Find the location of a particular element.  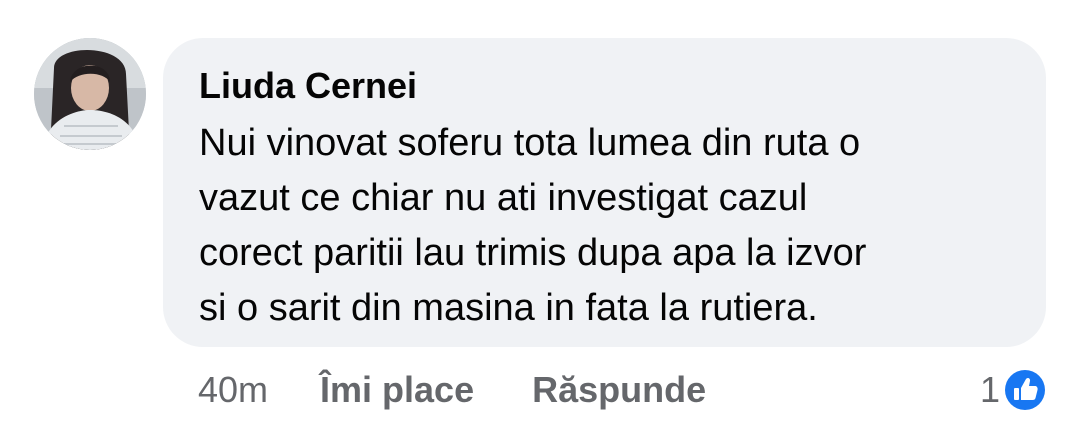

comment-text-line: Nui vinovat soferu tota lumea din ruta o is located at coordinates (530, 143).